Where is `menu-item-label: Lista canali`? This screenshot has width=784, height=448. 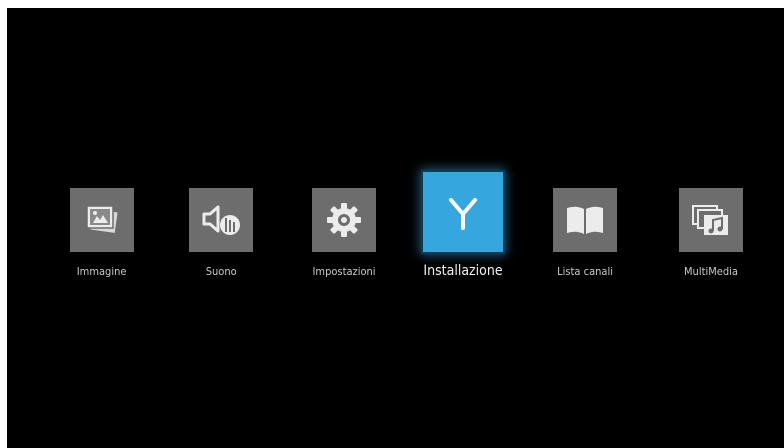 menu-item-label: Lista canali is located at coordinates (585, 271).